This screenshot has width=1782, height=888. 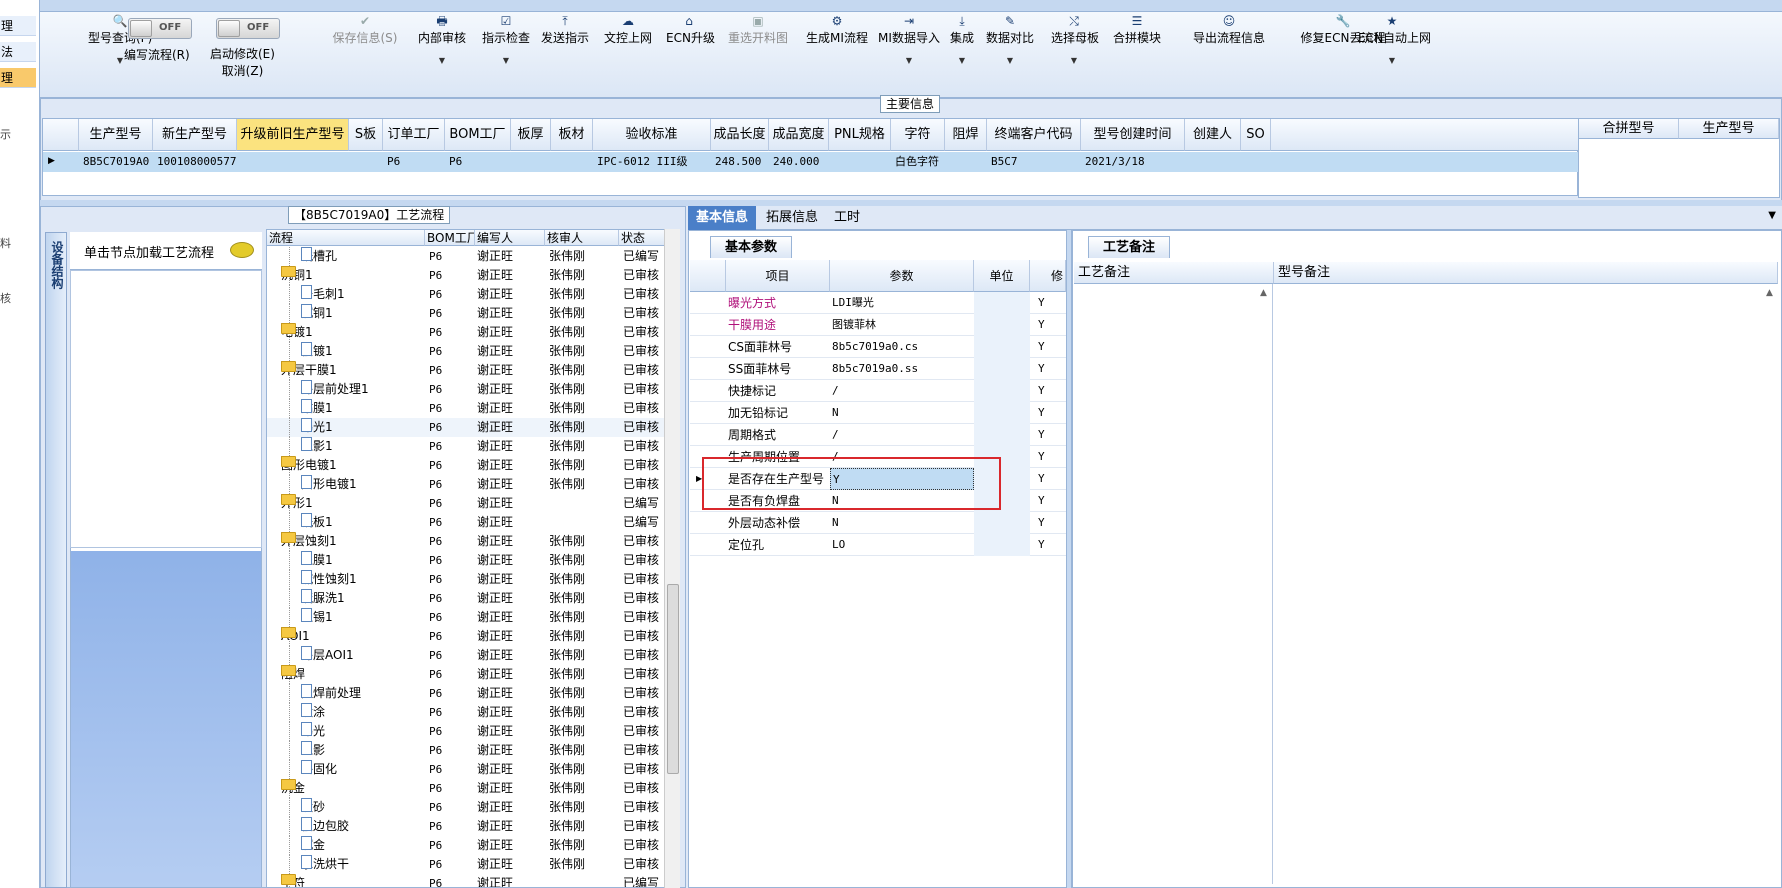 I want to click on tab-basic-info: 基本信息, so click(x=722, y=218).